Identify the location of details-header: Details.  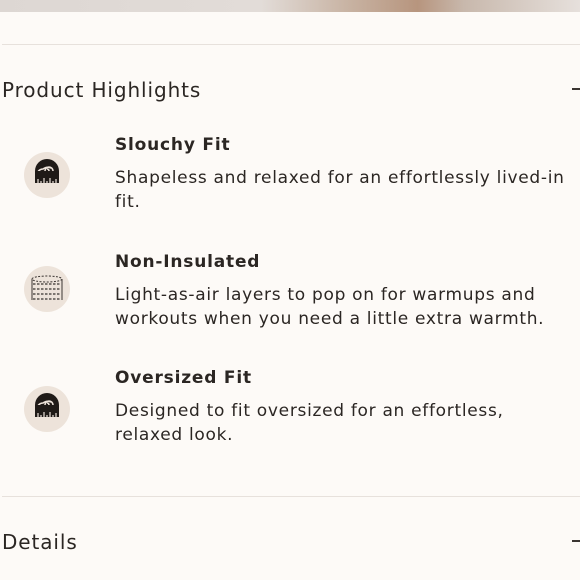
(291, 542).